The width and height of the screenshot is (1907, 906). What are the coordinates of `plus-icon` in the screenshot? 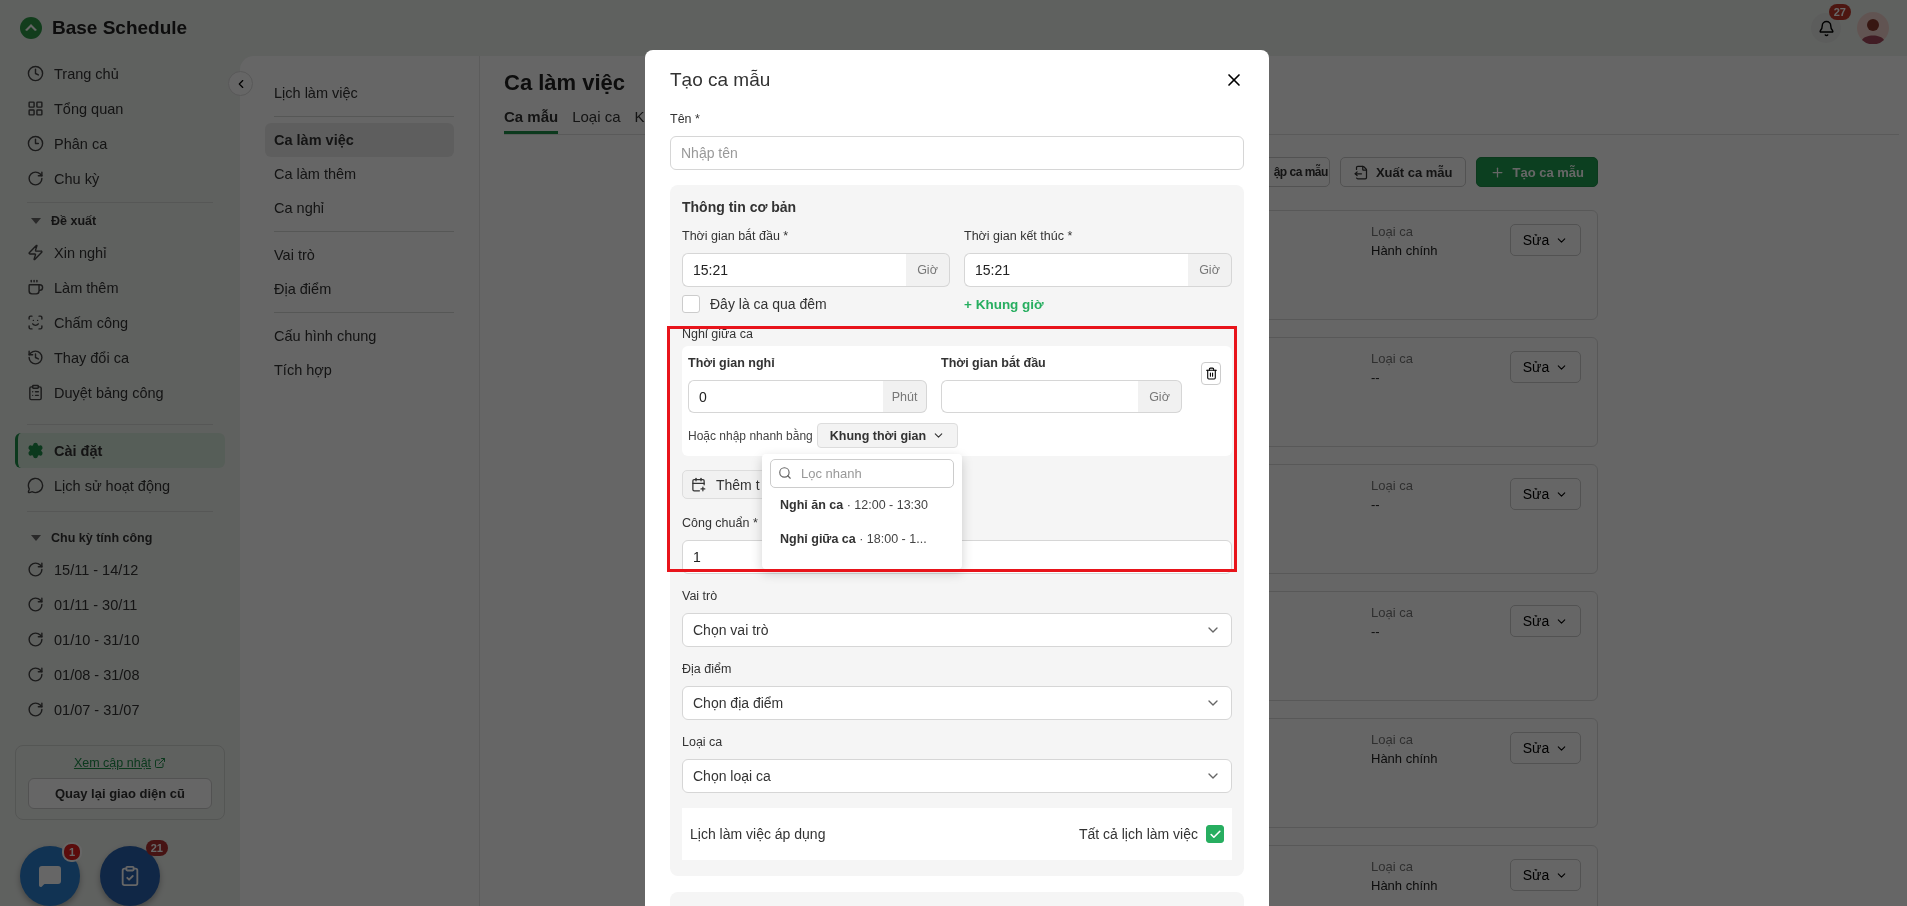 It's located at (1498, 172).